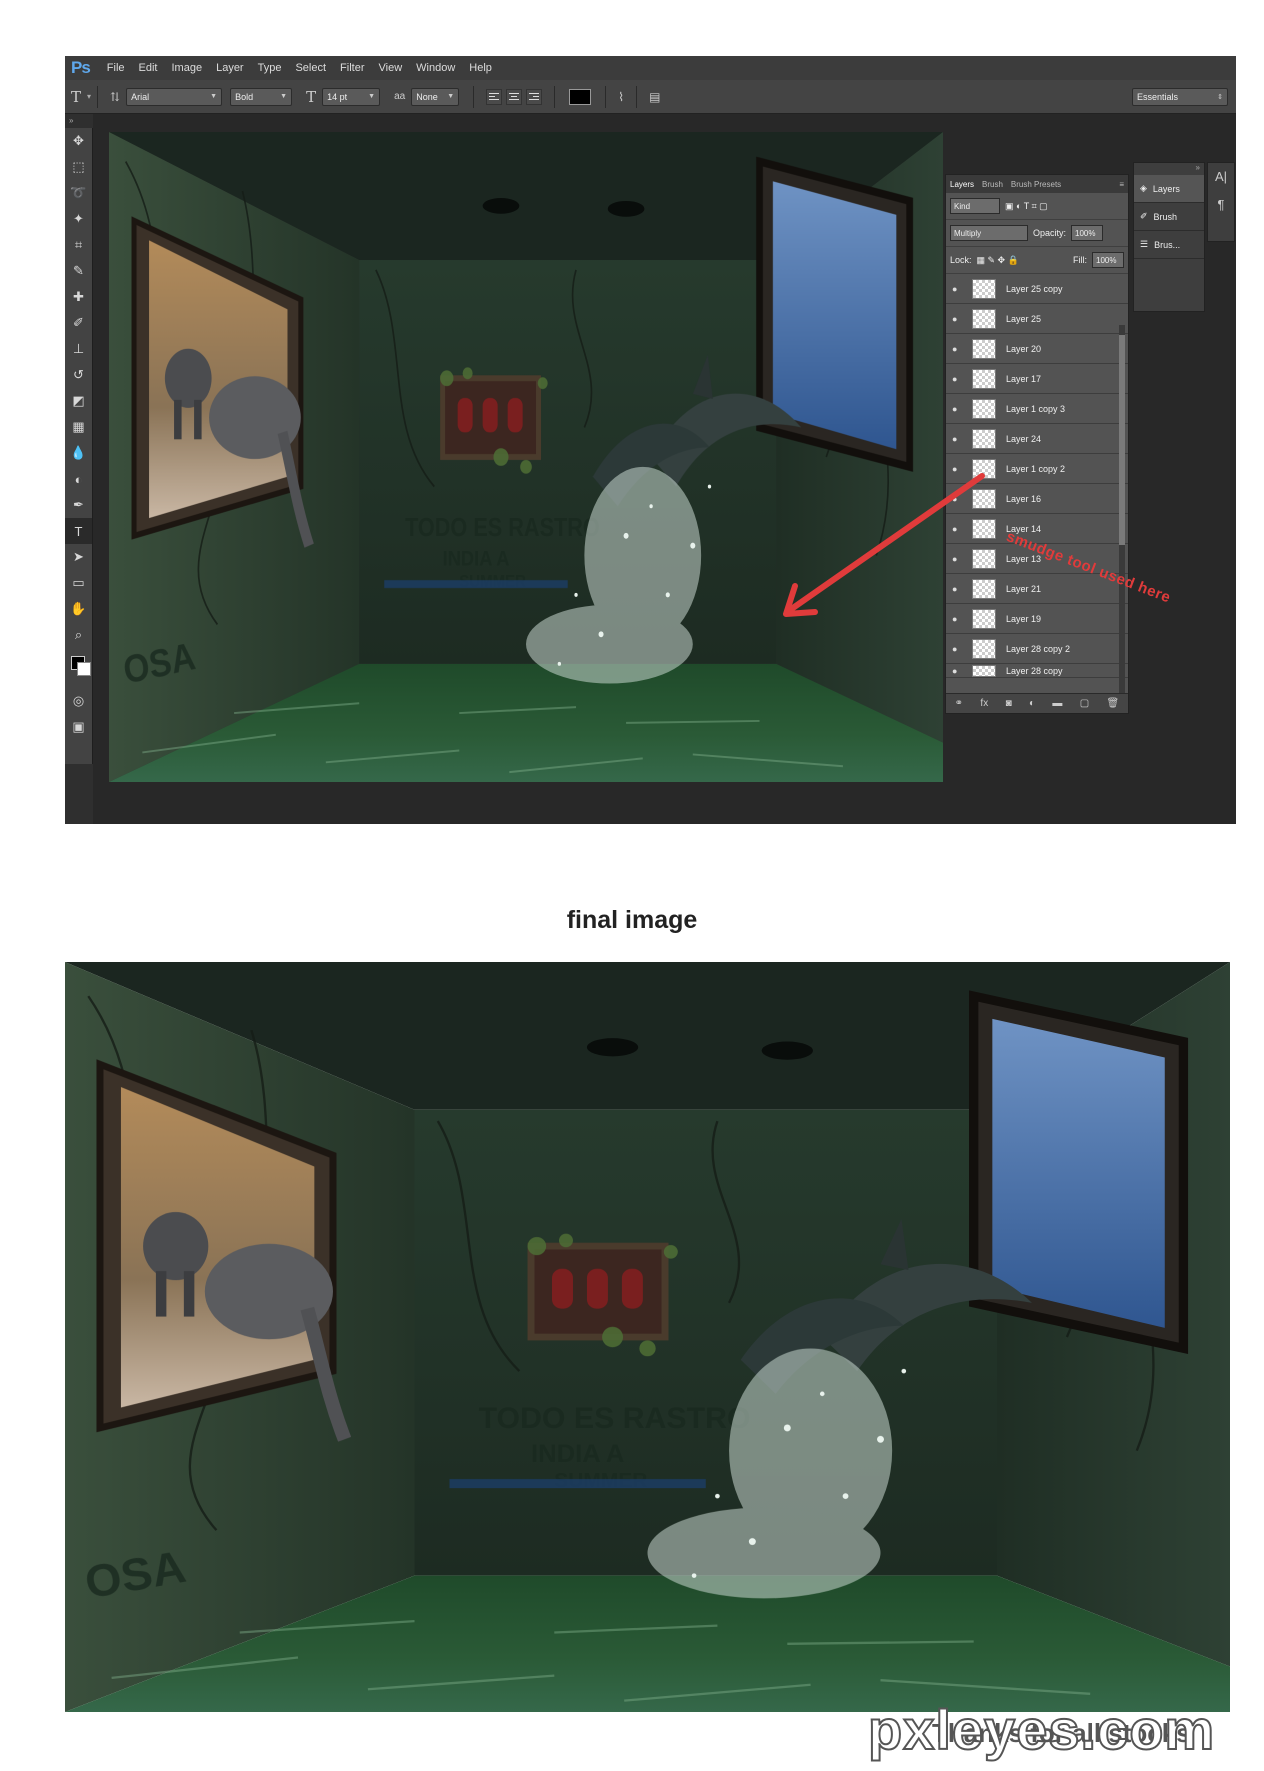 Image resolution: width=1264 pixels, height=1771 pixels. I want to click on gradient-icon: ▦, so click(78, 427).